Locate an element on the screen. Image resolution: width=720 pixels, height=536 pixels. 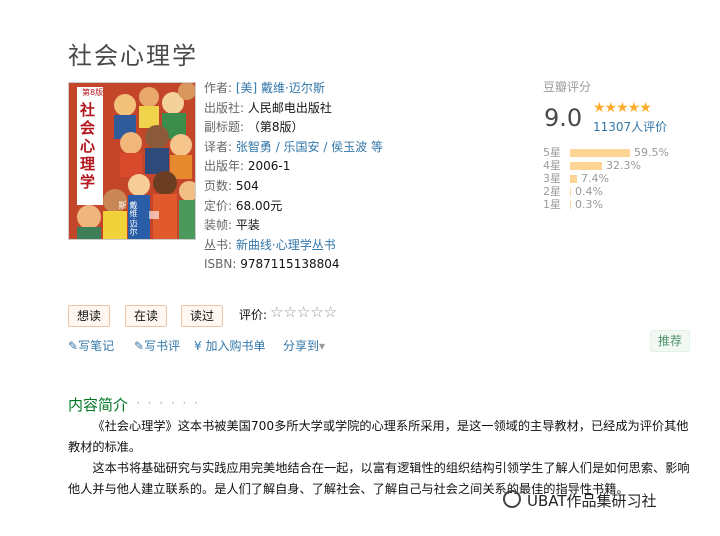
chevron-down-icon: ▾ is located at coordinates (322, 346).